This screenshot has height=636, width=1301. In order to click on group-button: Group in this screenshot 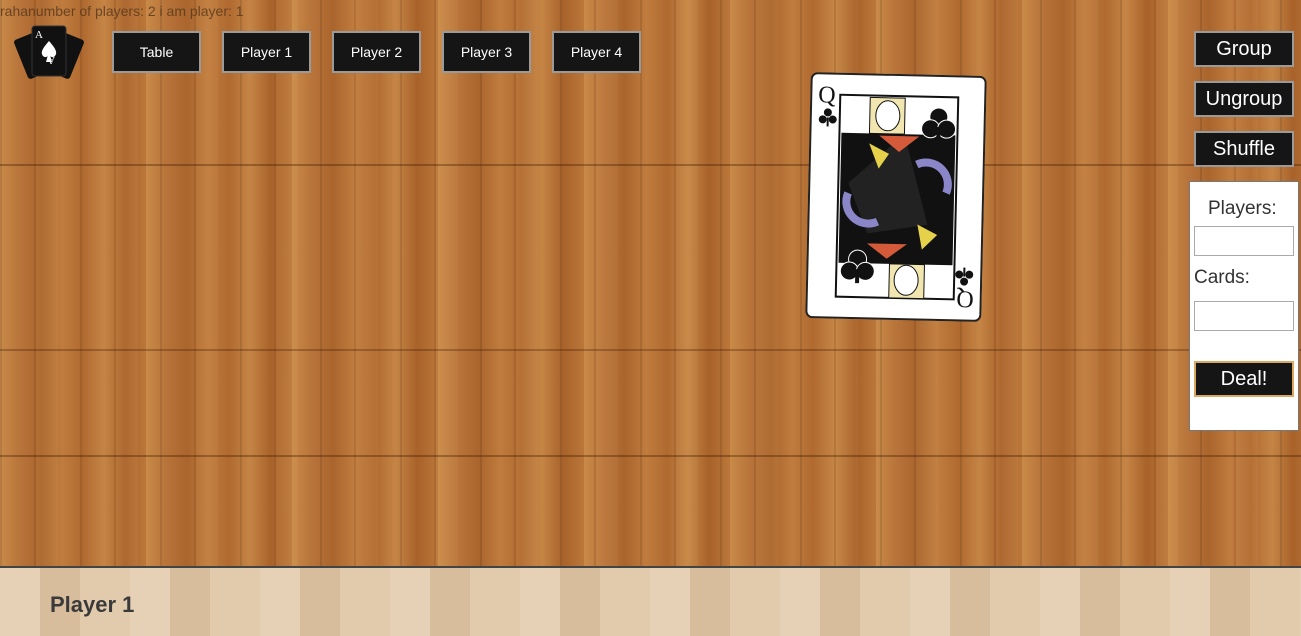, I will do `click(1244, 49)`.